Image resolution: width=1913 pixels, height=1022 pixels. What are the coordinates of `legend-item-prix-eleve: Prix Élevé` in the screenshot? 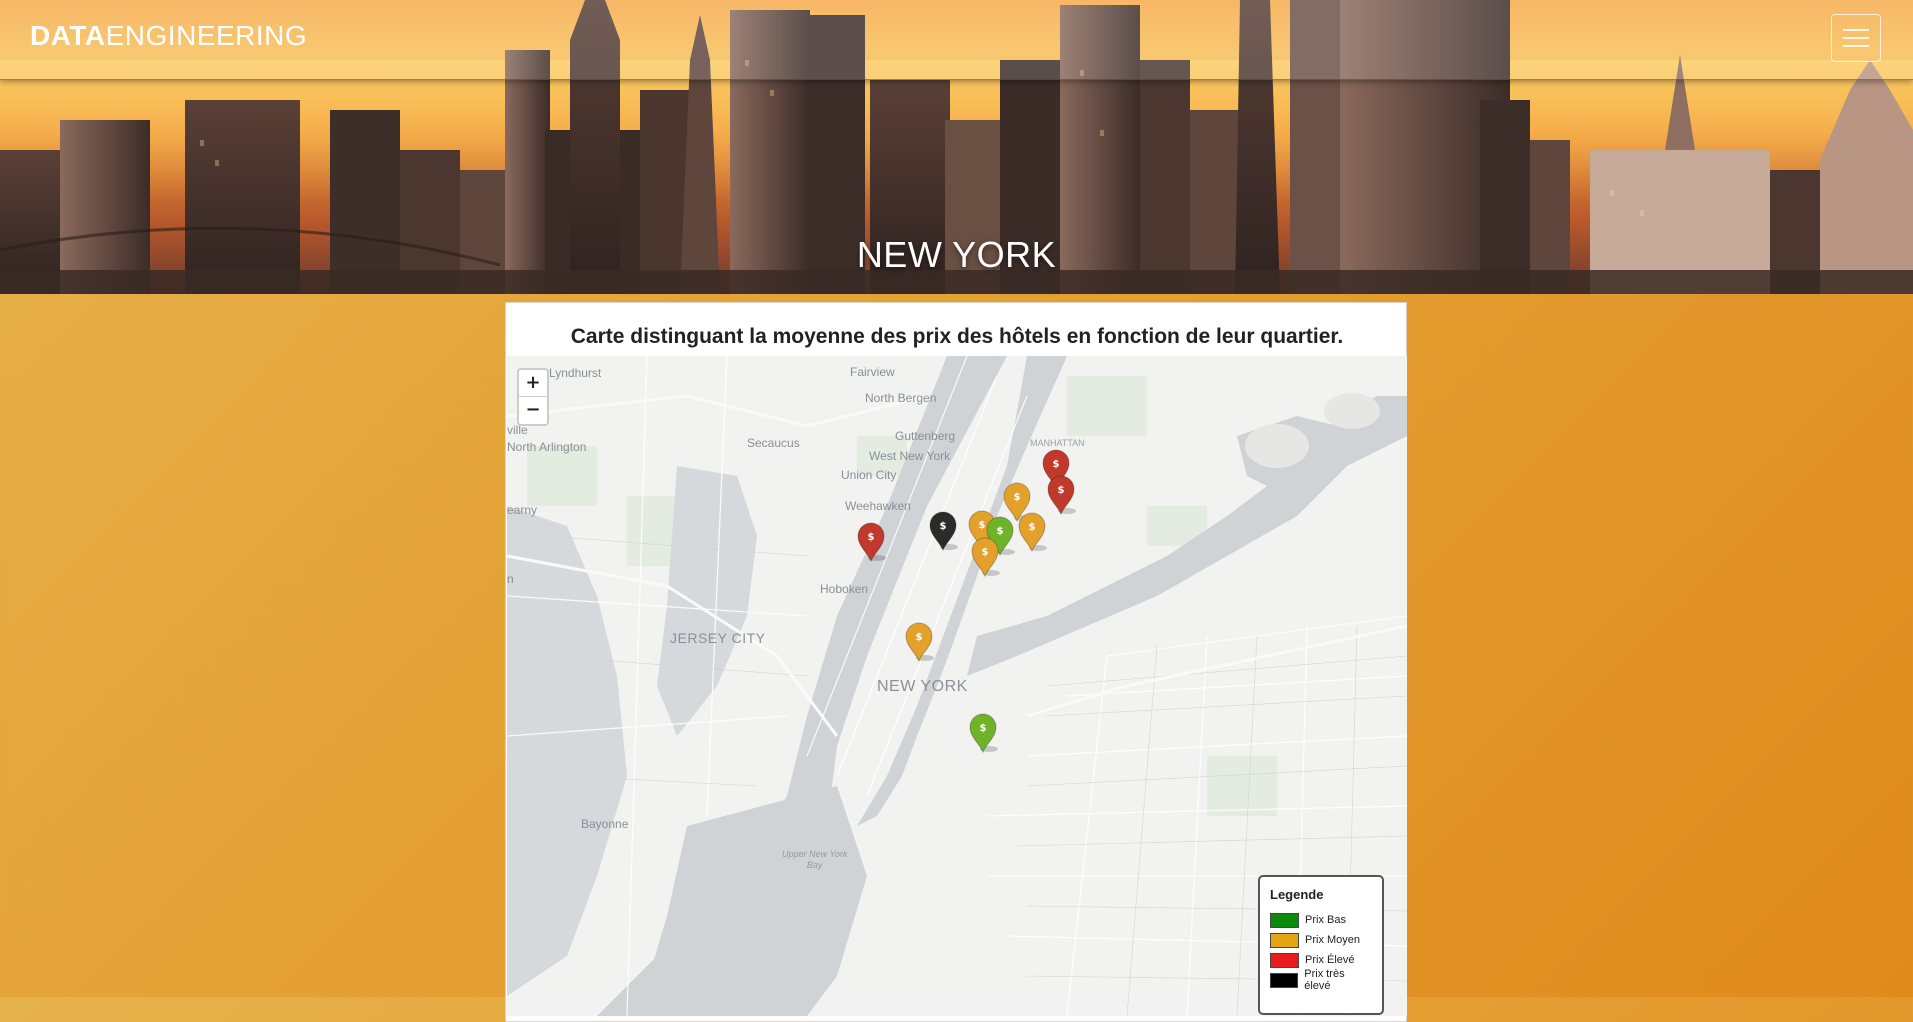 It's located at (1321, 960).